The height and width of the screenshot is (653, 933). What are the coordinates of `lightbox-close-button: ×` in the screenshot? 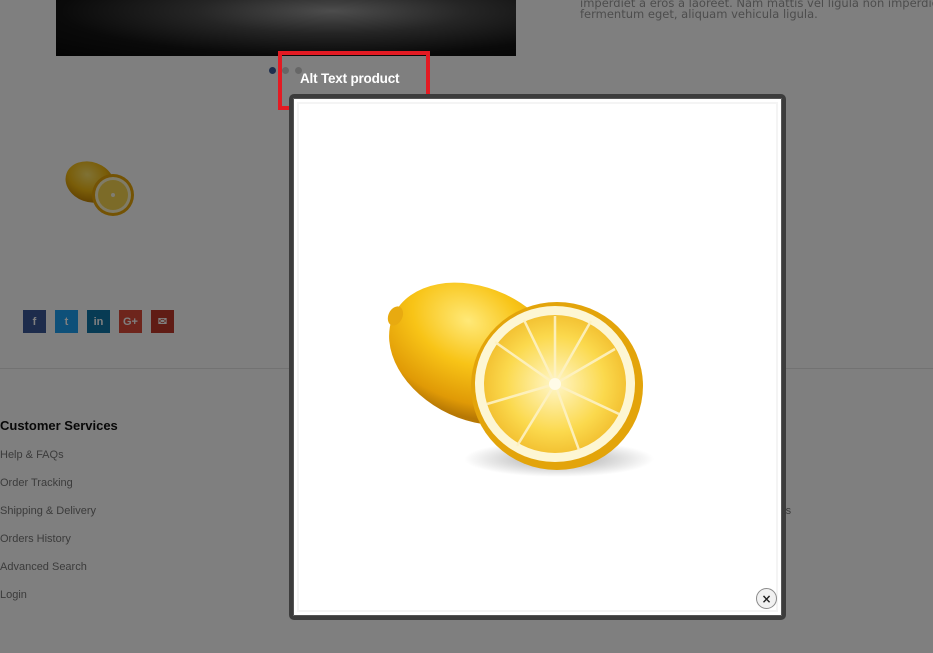 It's located at (766, 598).